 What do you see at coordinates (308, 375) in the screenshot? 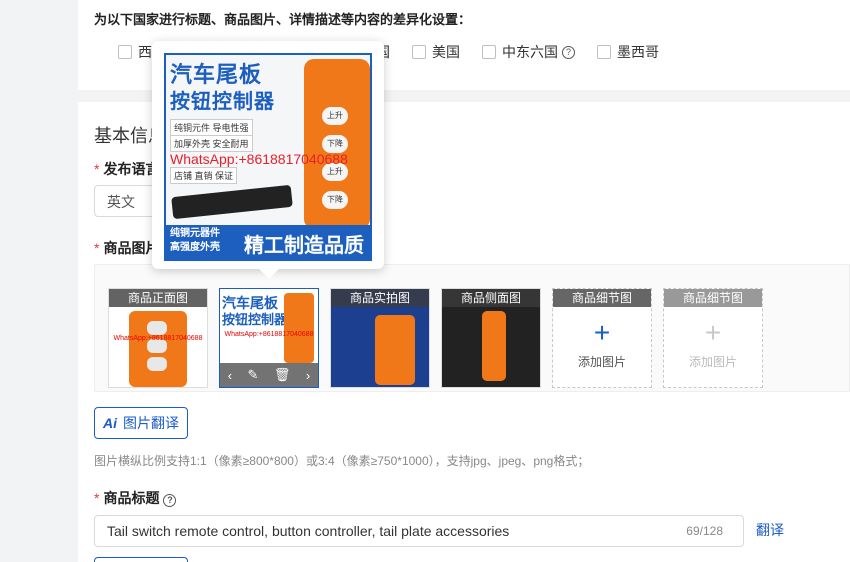
I see `chevron-right-icon: ›` at bounding box center [308, 375].